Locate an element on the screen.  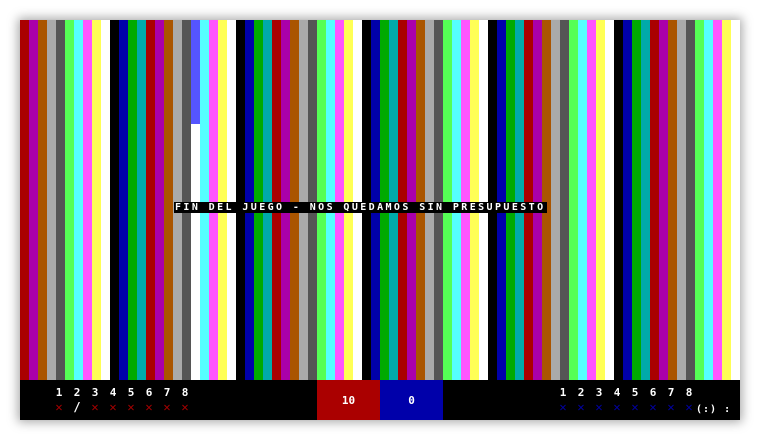
status-indicator: (:) : is located at coordinates (714, 409).